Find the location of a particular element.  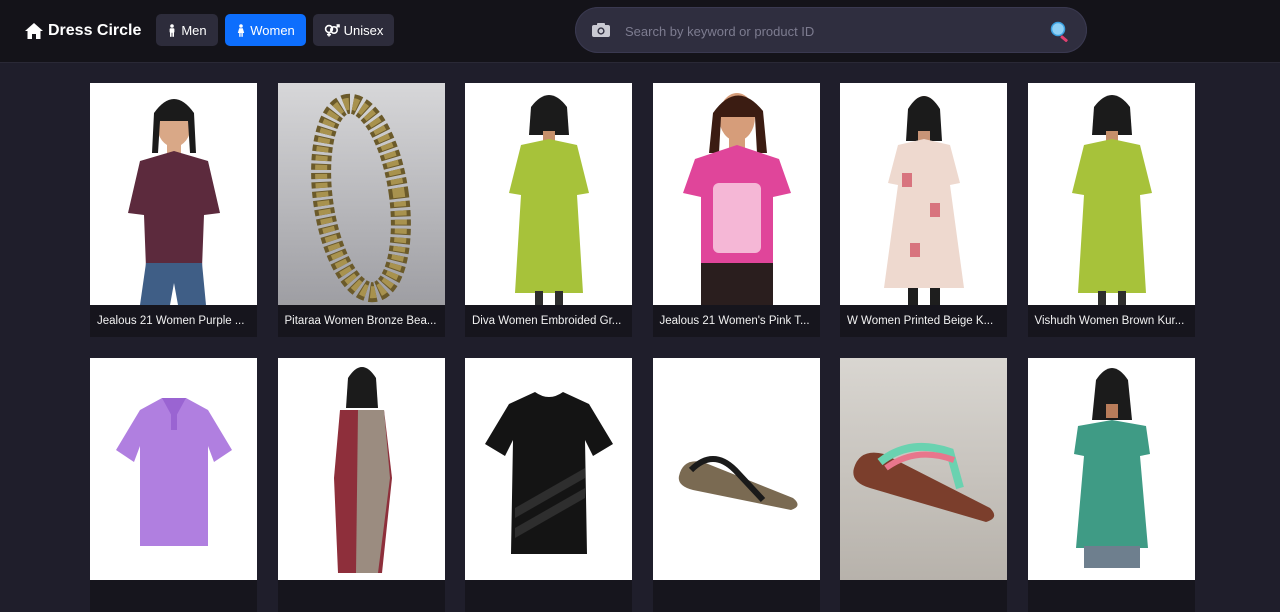

brand-name: Dress Circle is located at coordinates (95, 30).